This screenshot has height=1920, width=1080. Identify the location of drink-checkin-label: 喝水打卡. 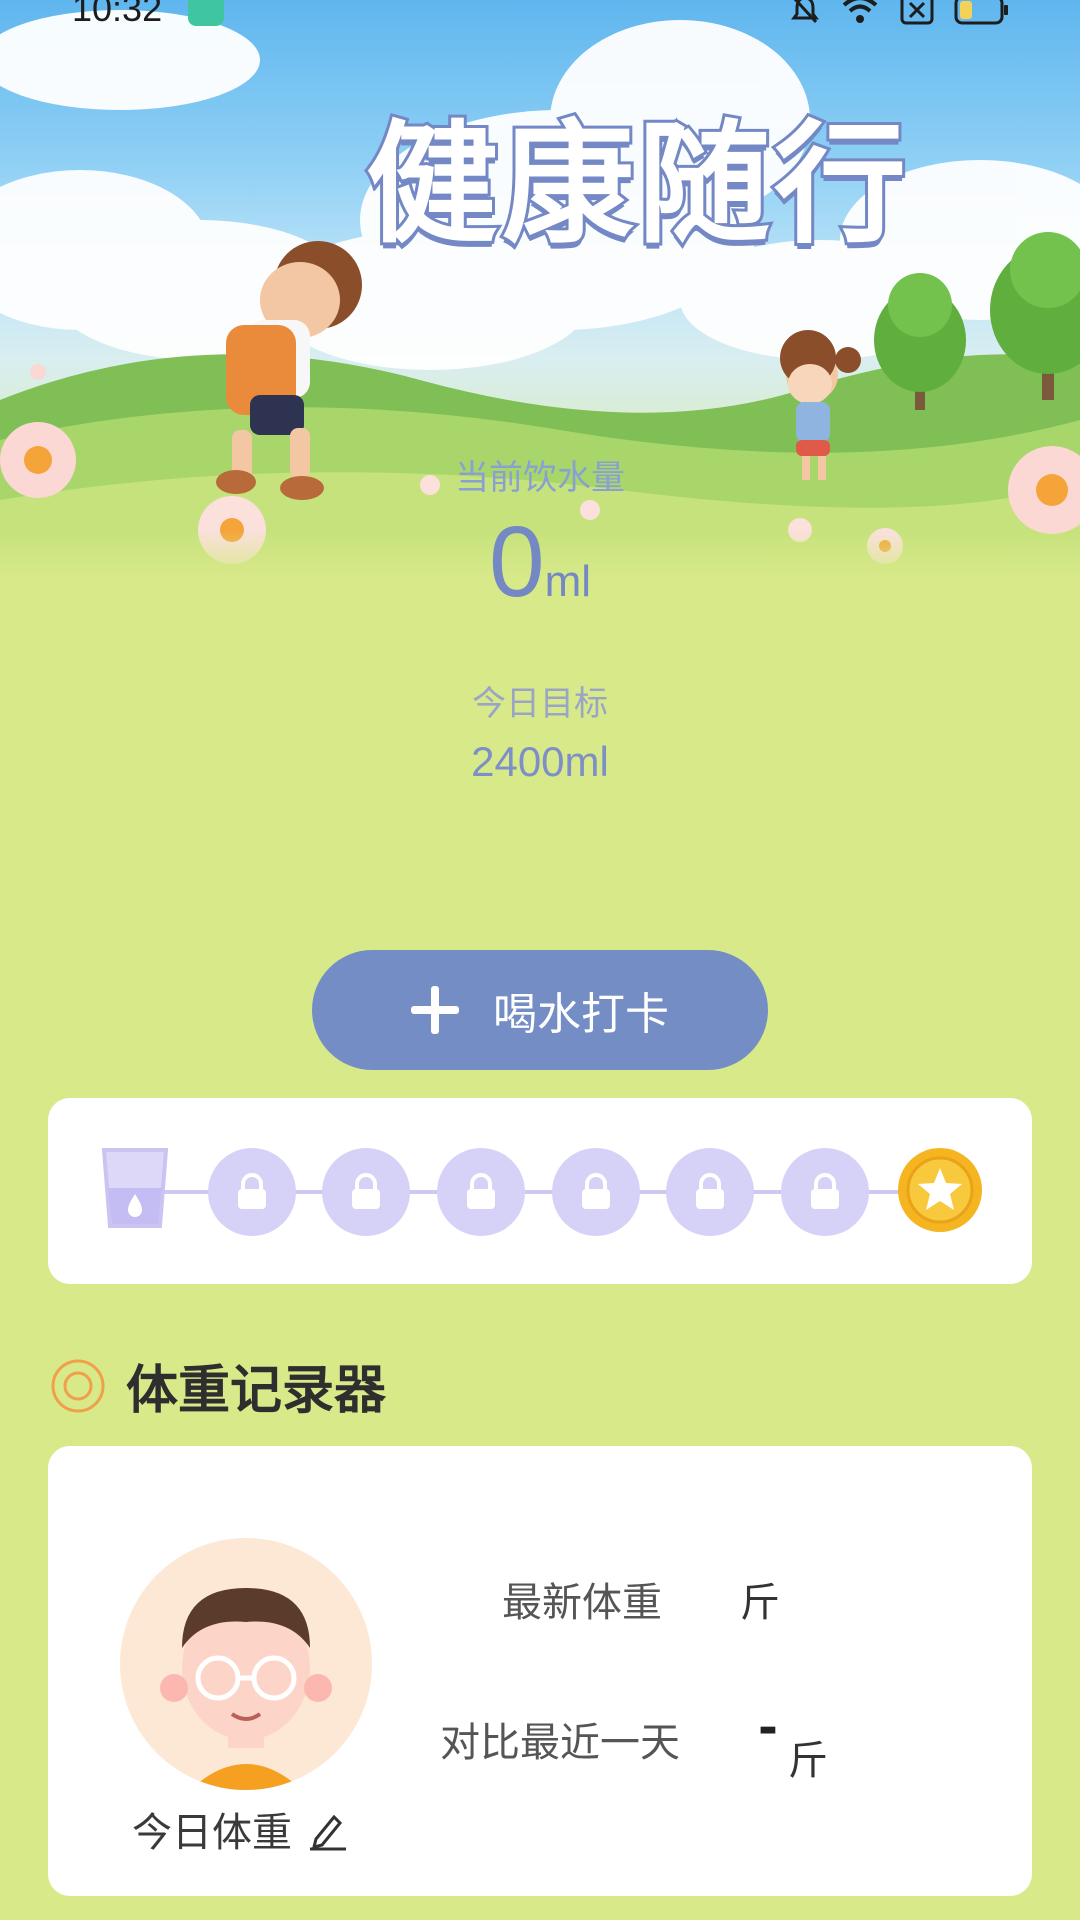
(581, 1014).